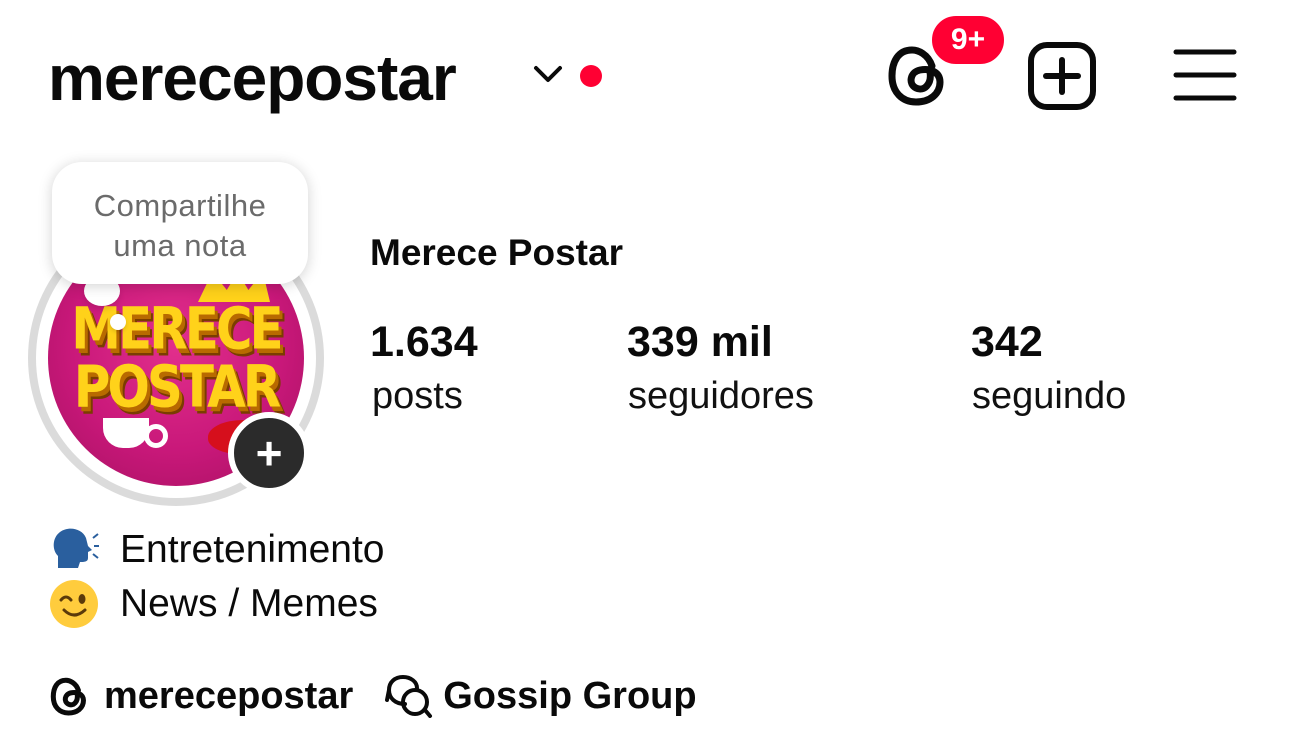 The image size is (1290, 737). I want to click on avatar-logo-line2: POSTAR, so click(177, 387).